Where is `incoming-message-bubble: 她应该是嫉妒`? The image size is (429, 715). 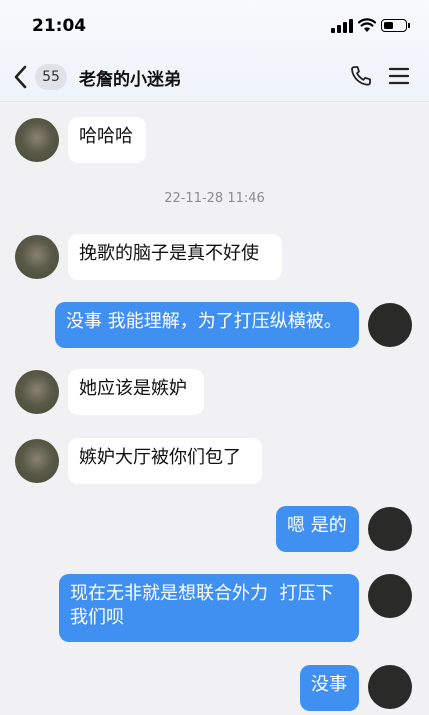 incoming-message-bubble: 她应该是嫉妒 is located at coordinates (136, 392).